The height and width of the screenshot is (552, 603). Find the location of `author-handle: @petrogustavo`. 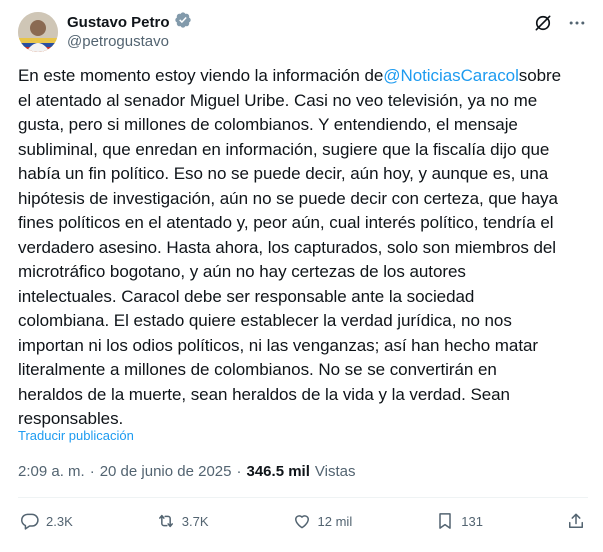

author-handle: @petrogustavo is located at coordinates (118, 41).